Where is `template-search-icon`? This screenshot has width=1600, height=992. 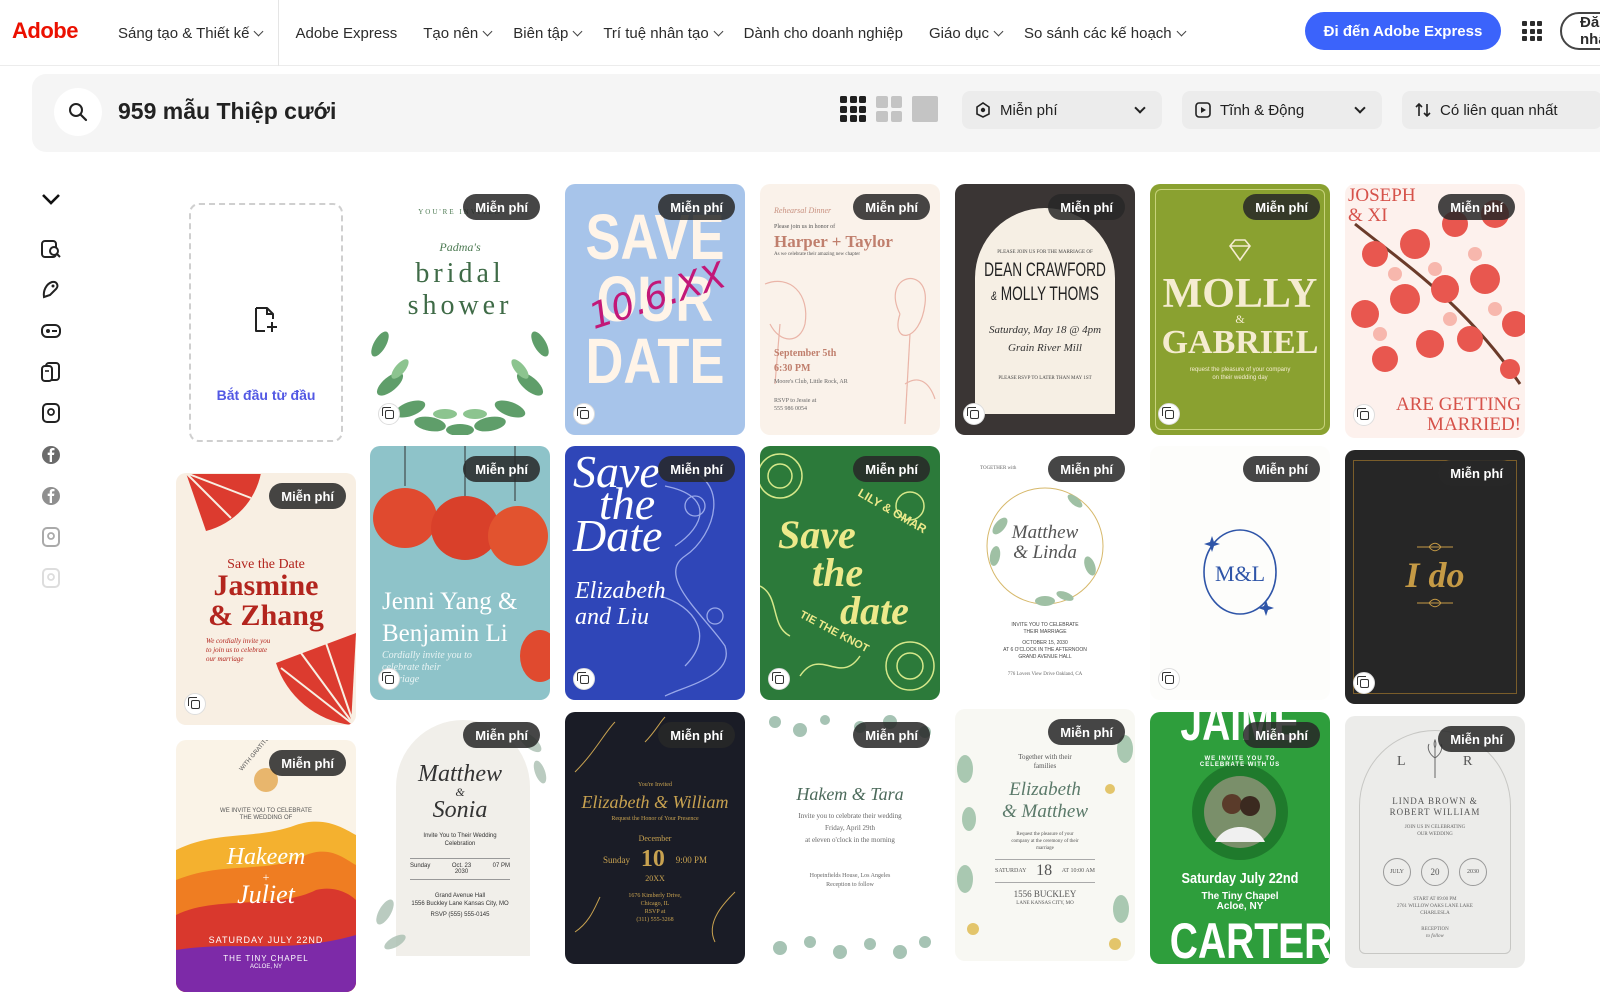
template-search-icon is located at coordinates (51, 249).